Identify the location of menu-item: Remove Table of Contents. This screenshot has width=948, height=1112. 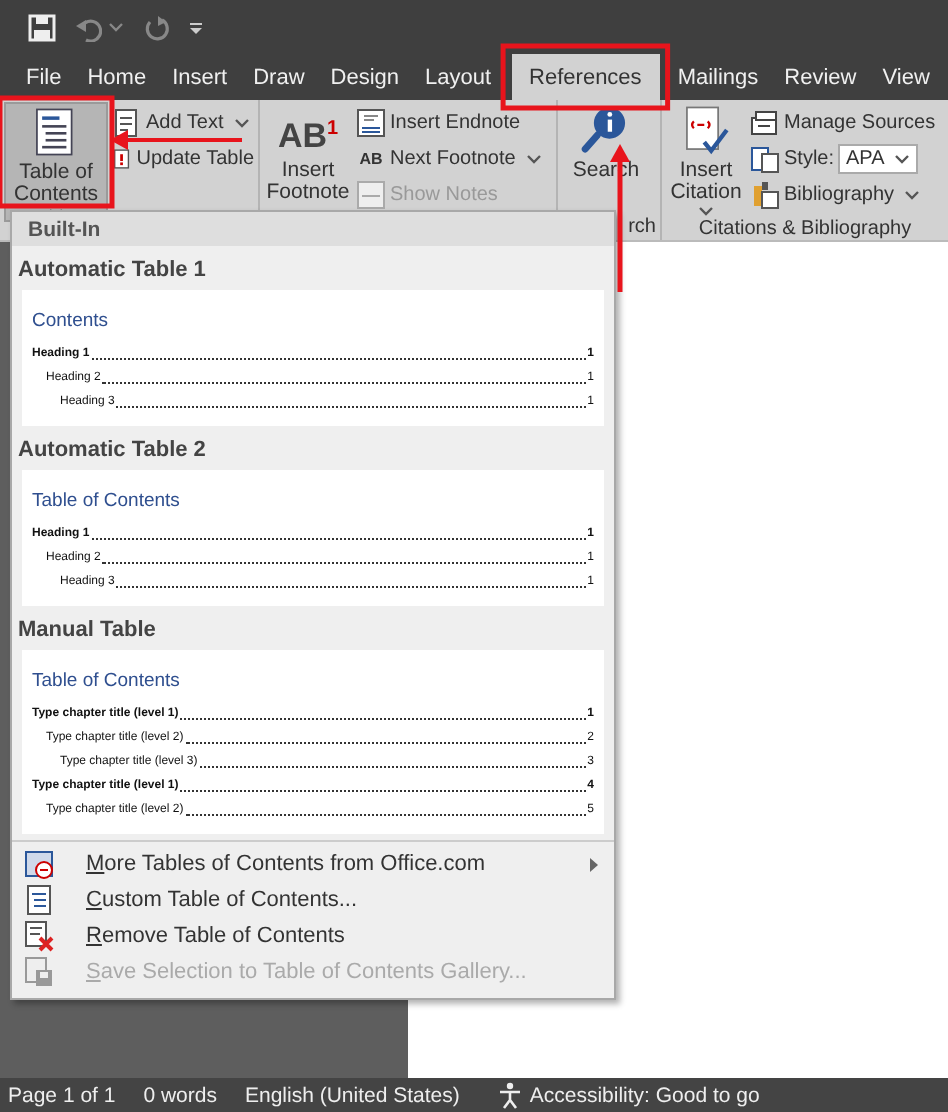
(313, 936).